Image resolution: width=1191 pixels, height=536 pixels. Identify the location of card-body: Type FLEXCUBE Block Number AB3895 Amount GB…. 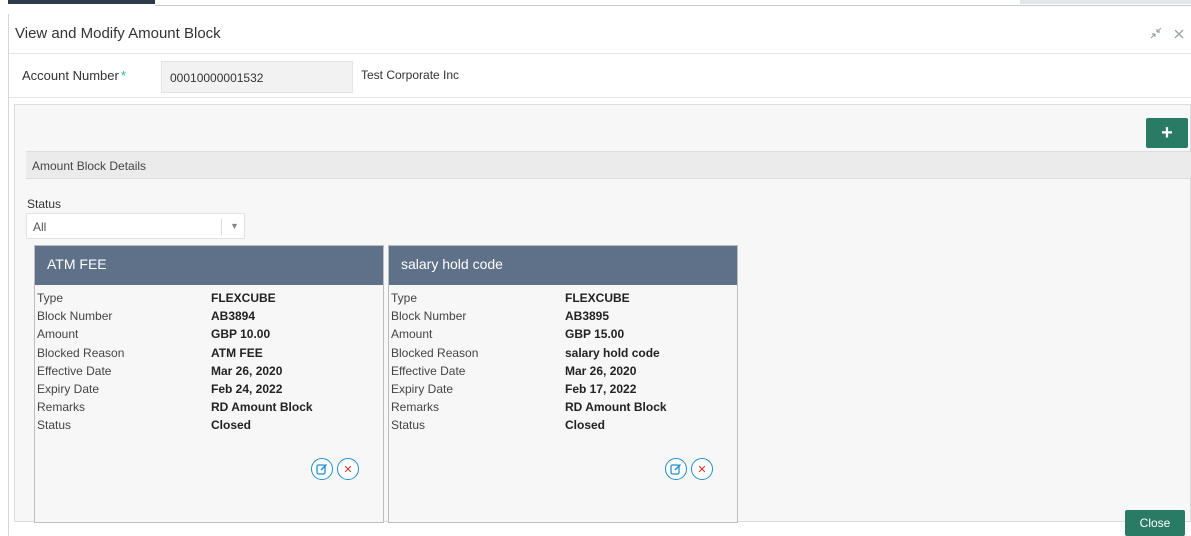
(563, 360).